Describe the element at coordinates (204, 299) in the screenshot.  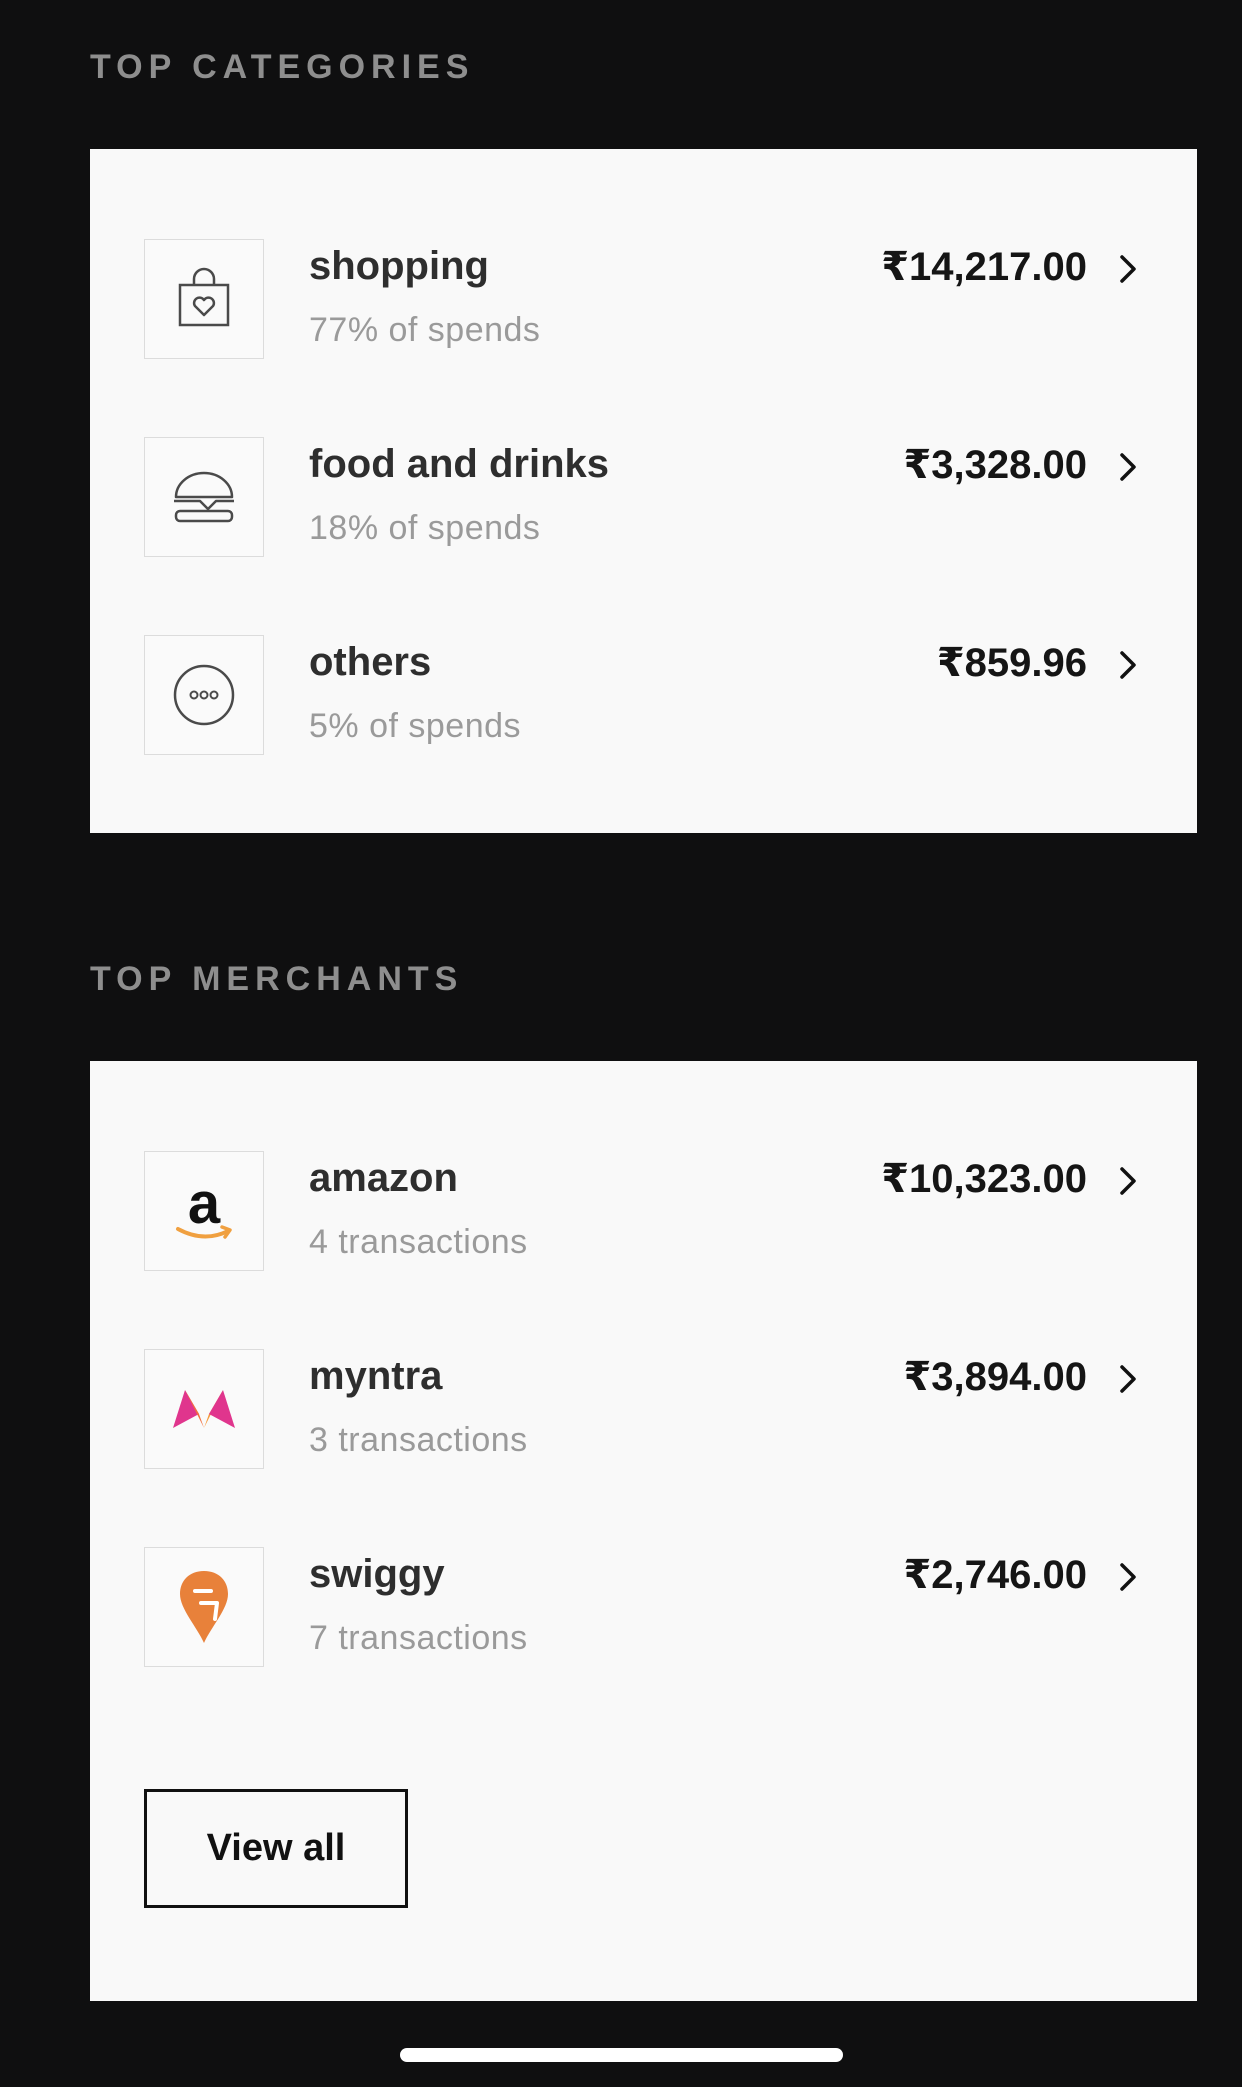
I see `shopping-bag-icon` at that location.